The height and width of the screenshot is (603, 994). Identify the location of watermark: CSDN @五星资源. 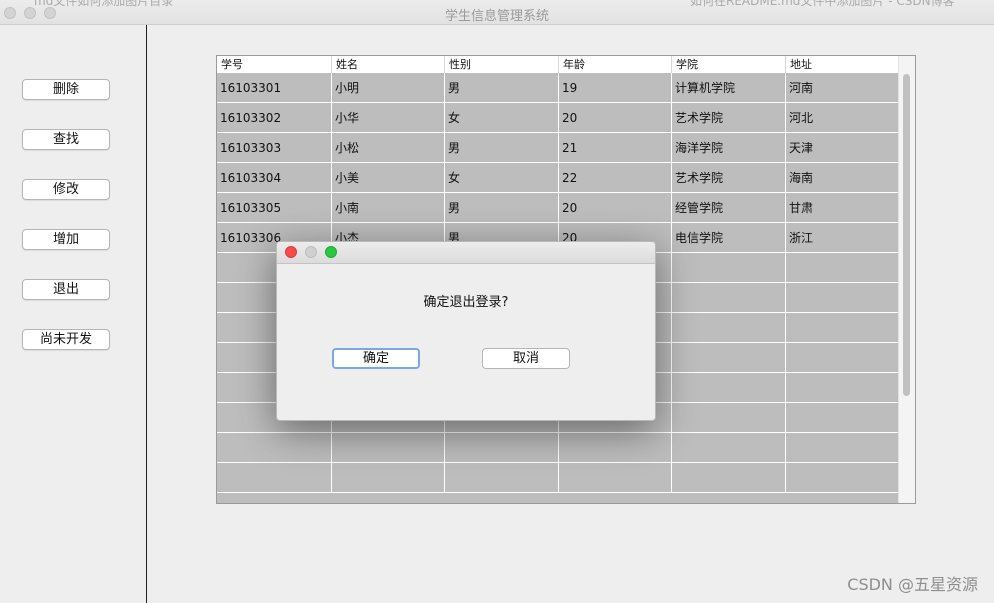
(912, 584).